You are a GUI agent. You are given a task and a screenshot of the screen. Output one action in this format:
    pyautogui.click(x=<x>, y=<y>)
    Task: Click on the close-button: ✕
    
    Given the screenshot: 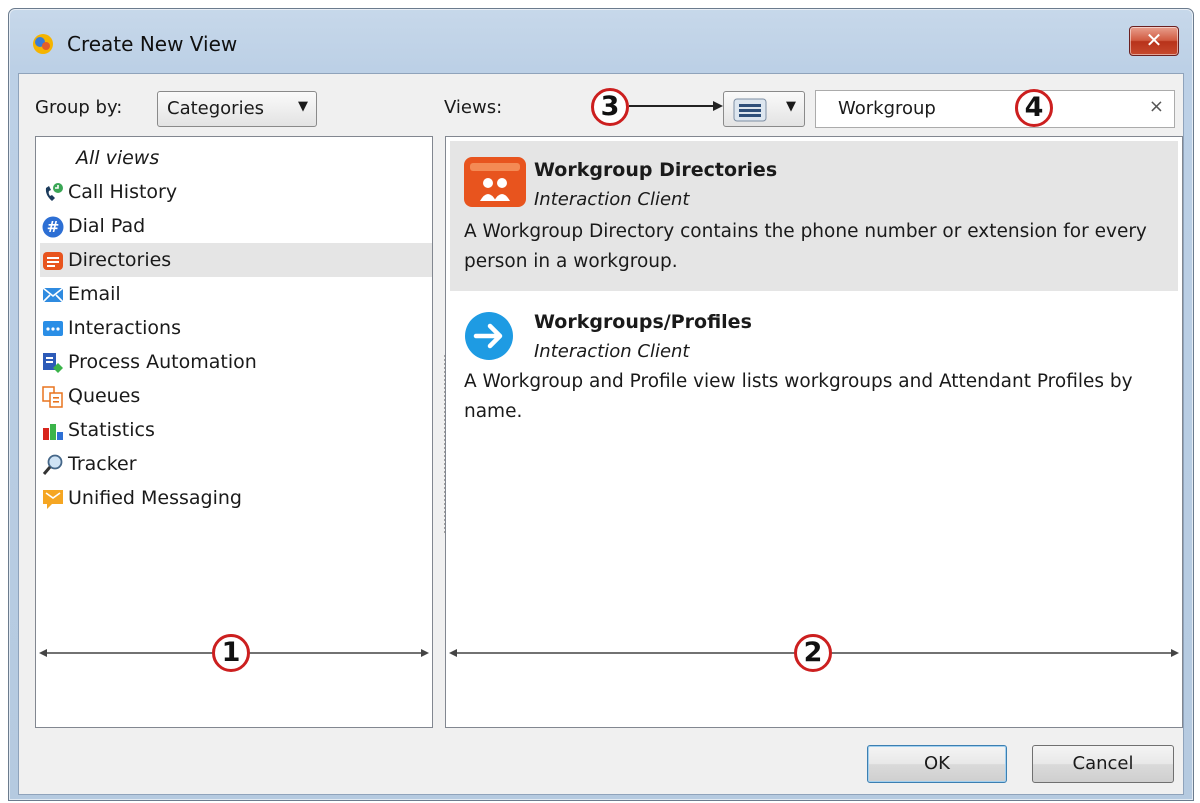 What is the action you would take?
    pyautogui.click(x=1154, y=41)
    